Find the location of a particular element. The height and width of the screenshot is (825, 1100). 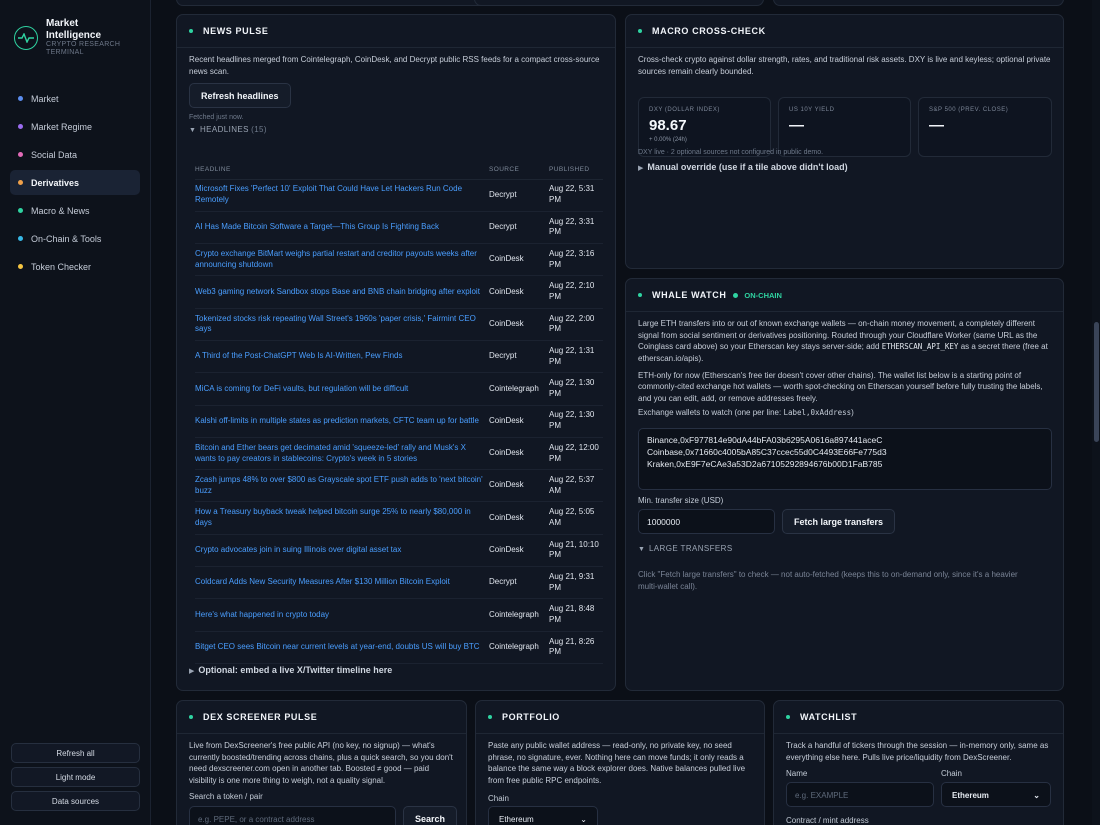

contract-label: Contract / mint address is located at coordinates (827, 820).